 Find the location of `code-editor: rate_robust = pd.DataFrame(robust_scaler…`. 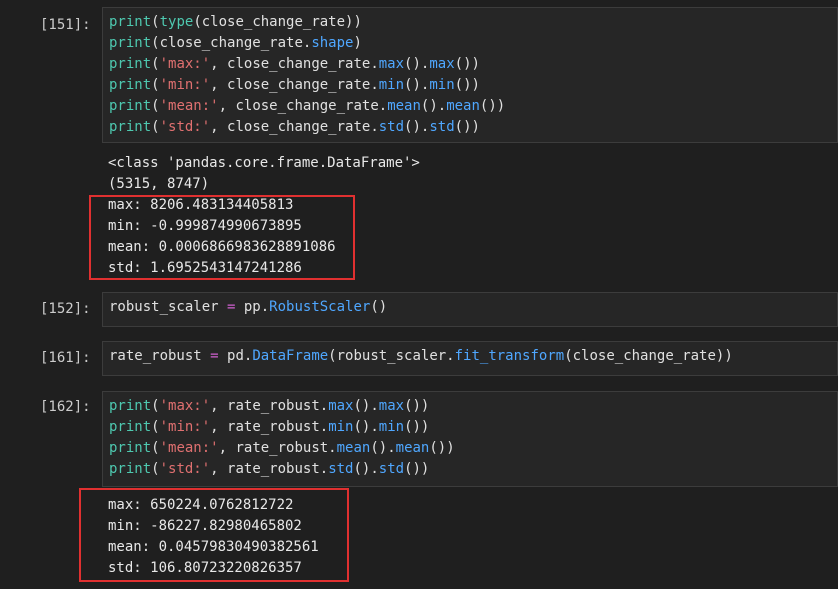

code-editor: rate_robust = pd.DataFrame(robust_scaler… is located at coordinates (470, 358).